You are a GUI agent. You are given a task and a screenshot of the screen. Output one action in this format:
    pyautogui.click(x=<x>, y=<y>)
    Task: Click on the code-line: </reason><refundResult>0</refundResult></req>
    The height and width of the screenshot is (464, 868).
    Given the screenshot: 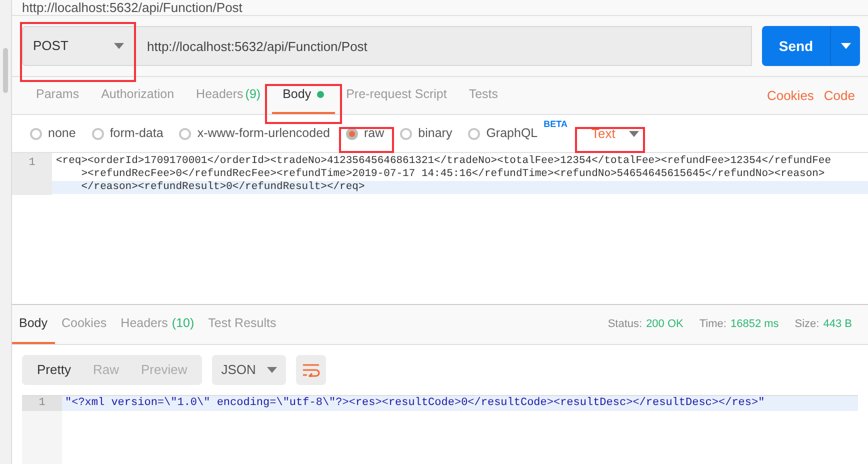 What is the action you would take?
    pyautogui.click(x=222, y=187)
    